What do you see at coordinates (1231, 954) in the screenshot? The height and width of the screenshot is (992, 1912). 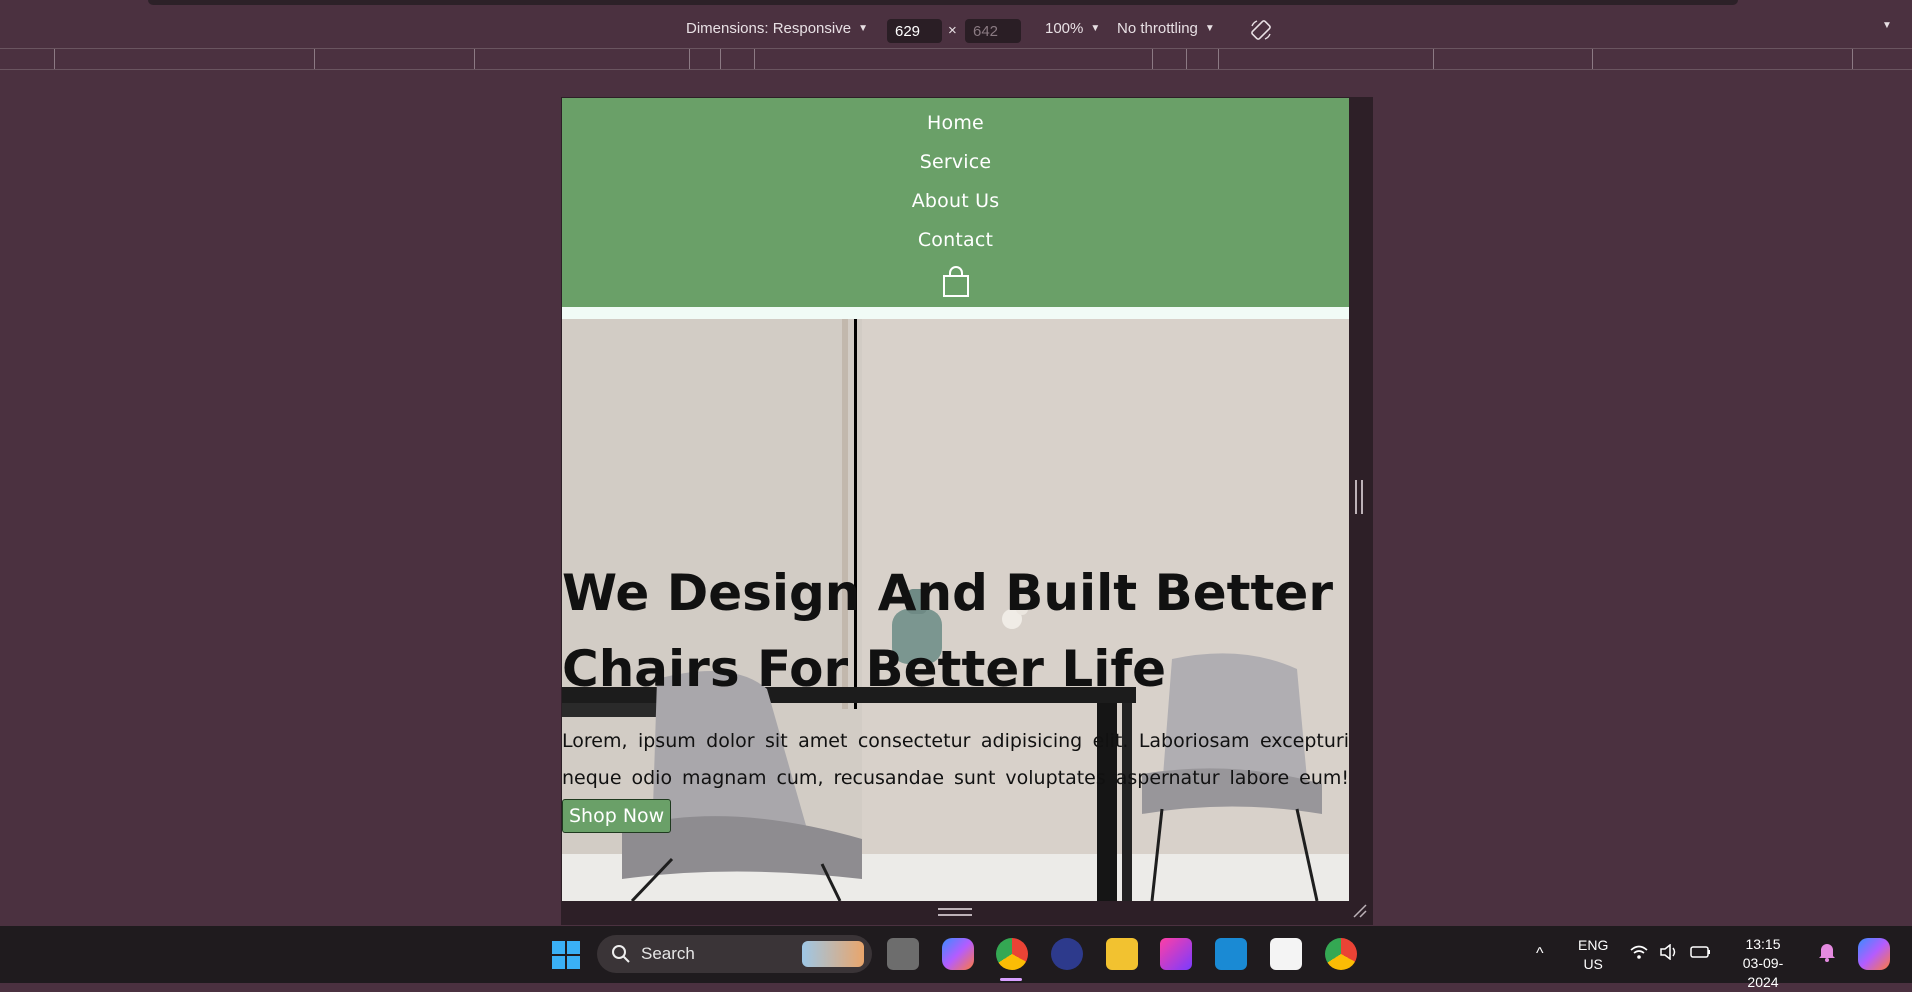 I see `vscode-icon` at bounding box center [1231, 954].